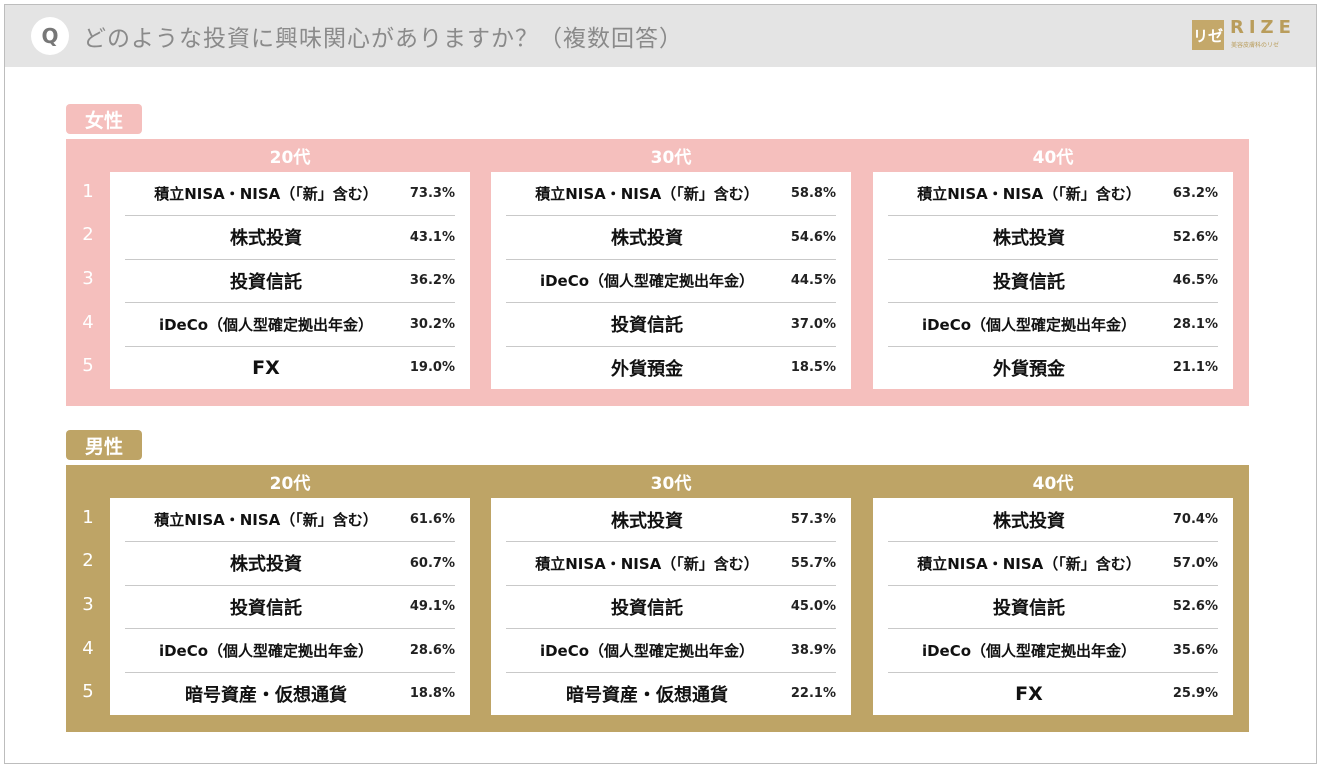 The width and height of the screenshot is (1323, 770). Describe the element at coordinates (104, 445) in the screenshot. I see `group-label-male: 男性` at that location.